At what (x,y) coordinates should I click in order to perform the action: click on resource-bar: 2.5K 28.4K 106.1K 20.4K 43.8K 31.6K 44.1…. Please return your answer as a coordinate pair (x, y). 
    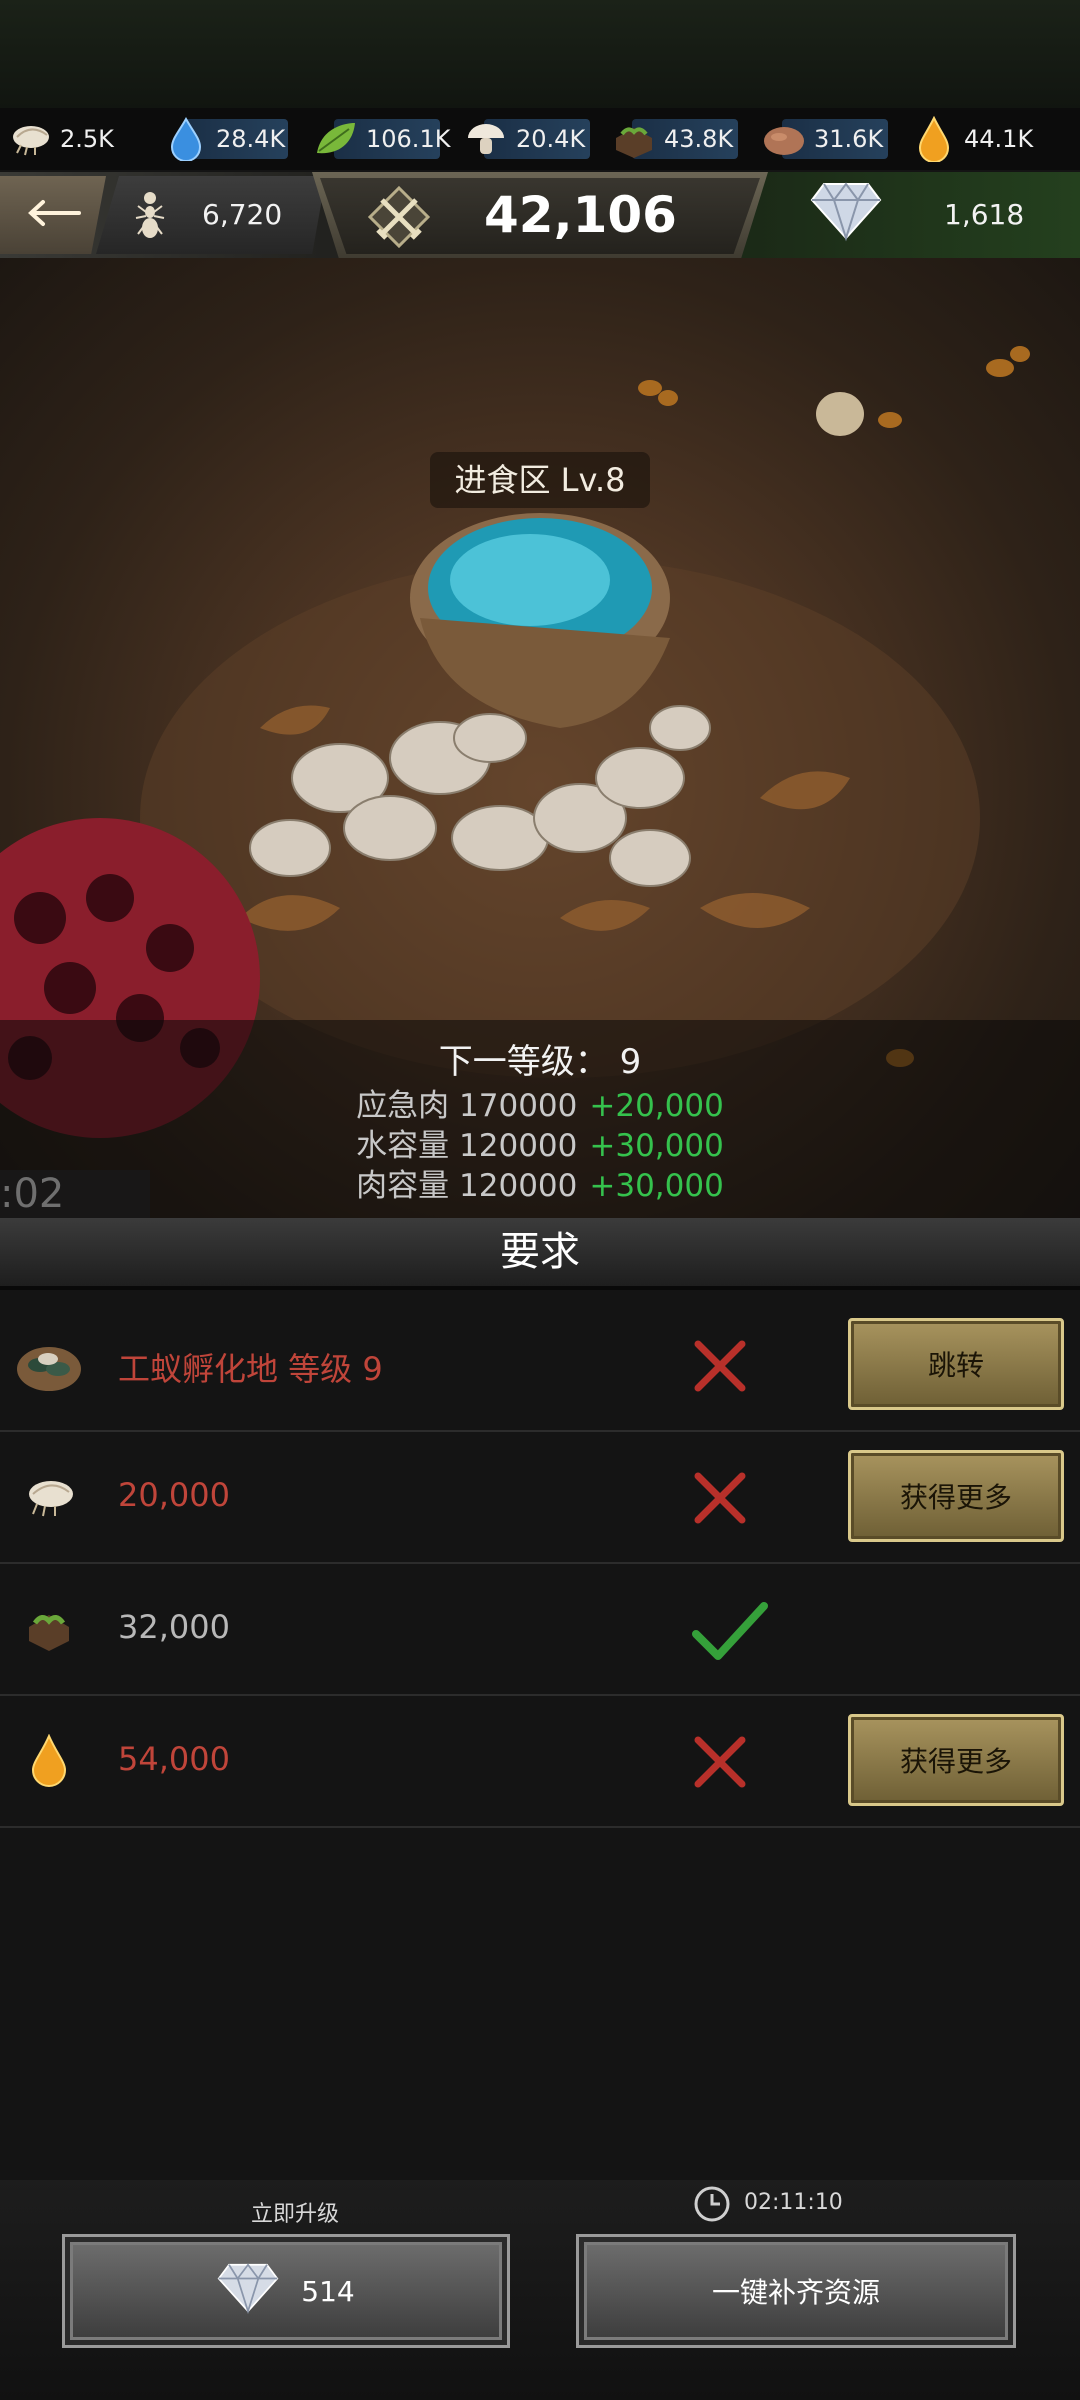
    Looking at the image, I should click on (540, 139).